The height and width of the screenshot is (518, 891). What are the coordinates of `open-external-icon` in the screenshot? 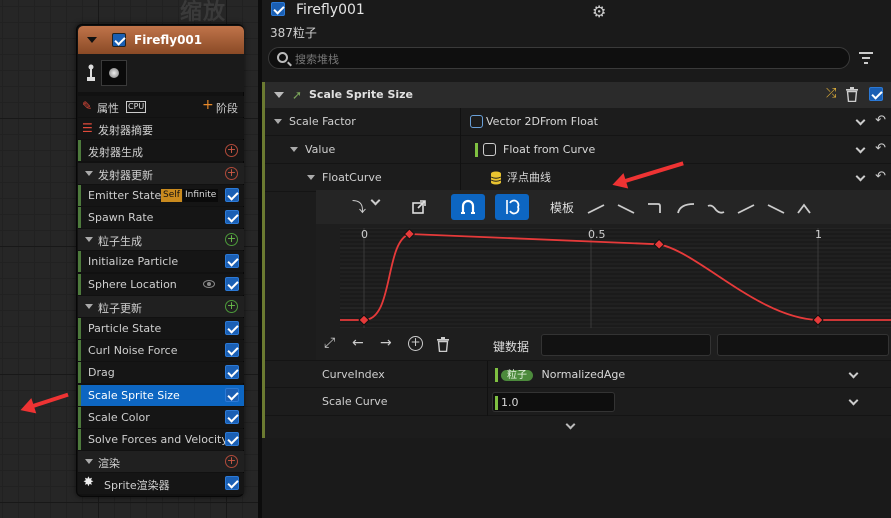 It's located at (419, 207).